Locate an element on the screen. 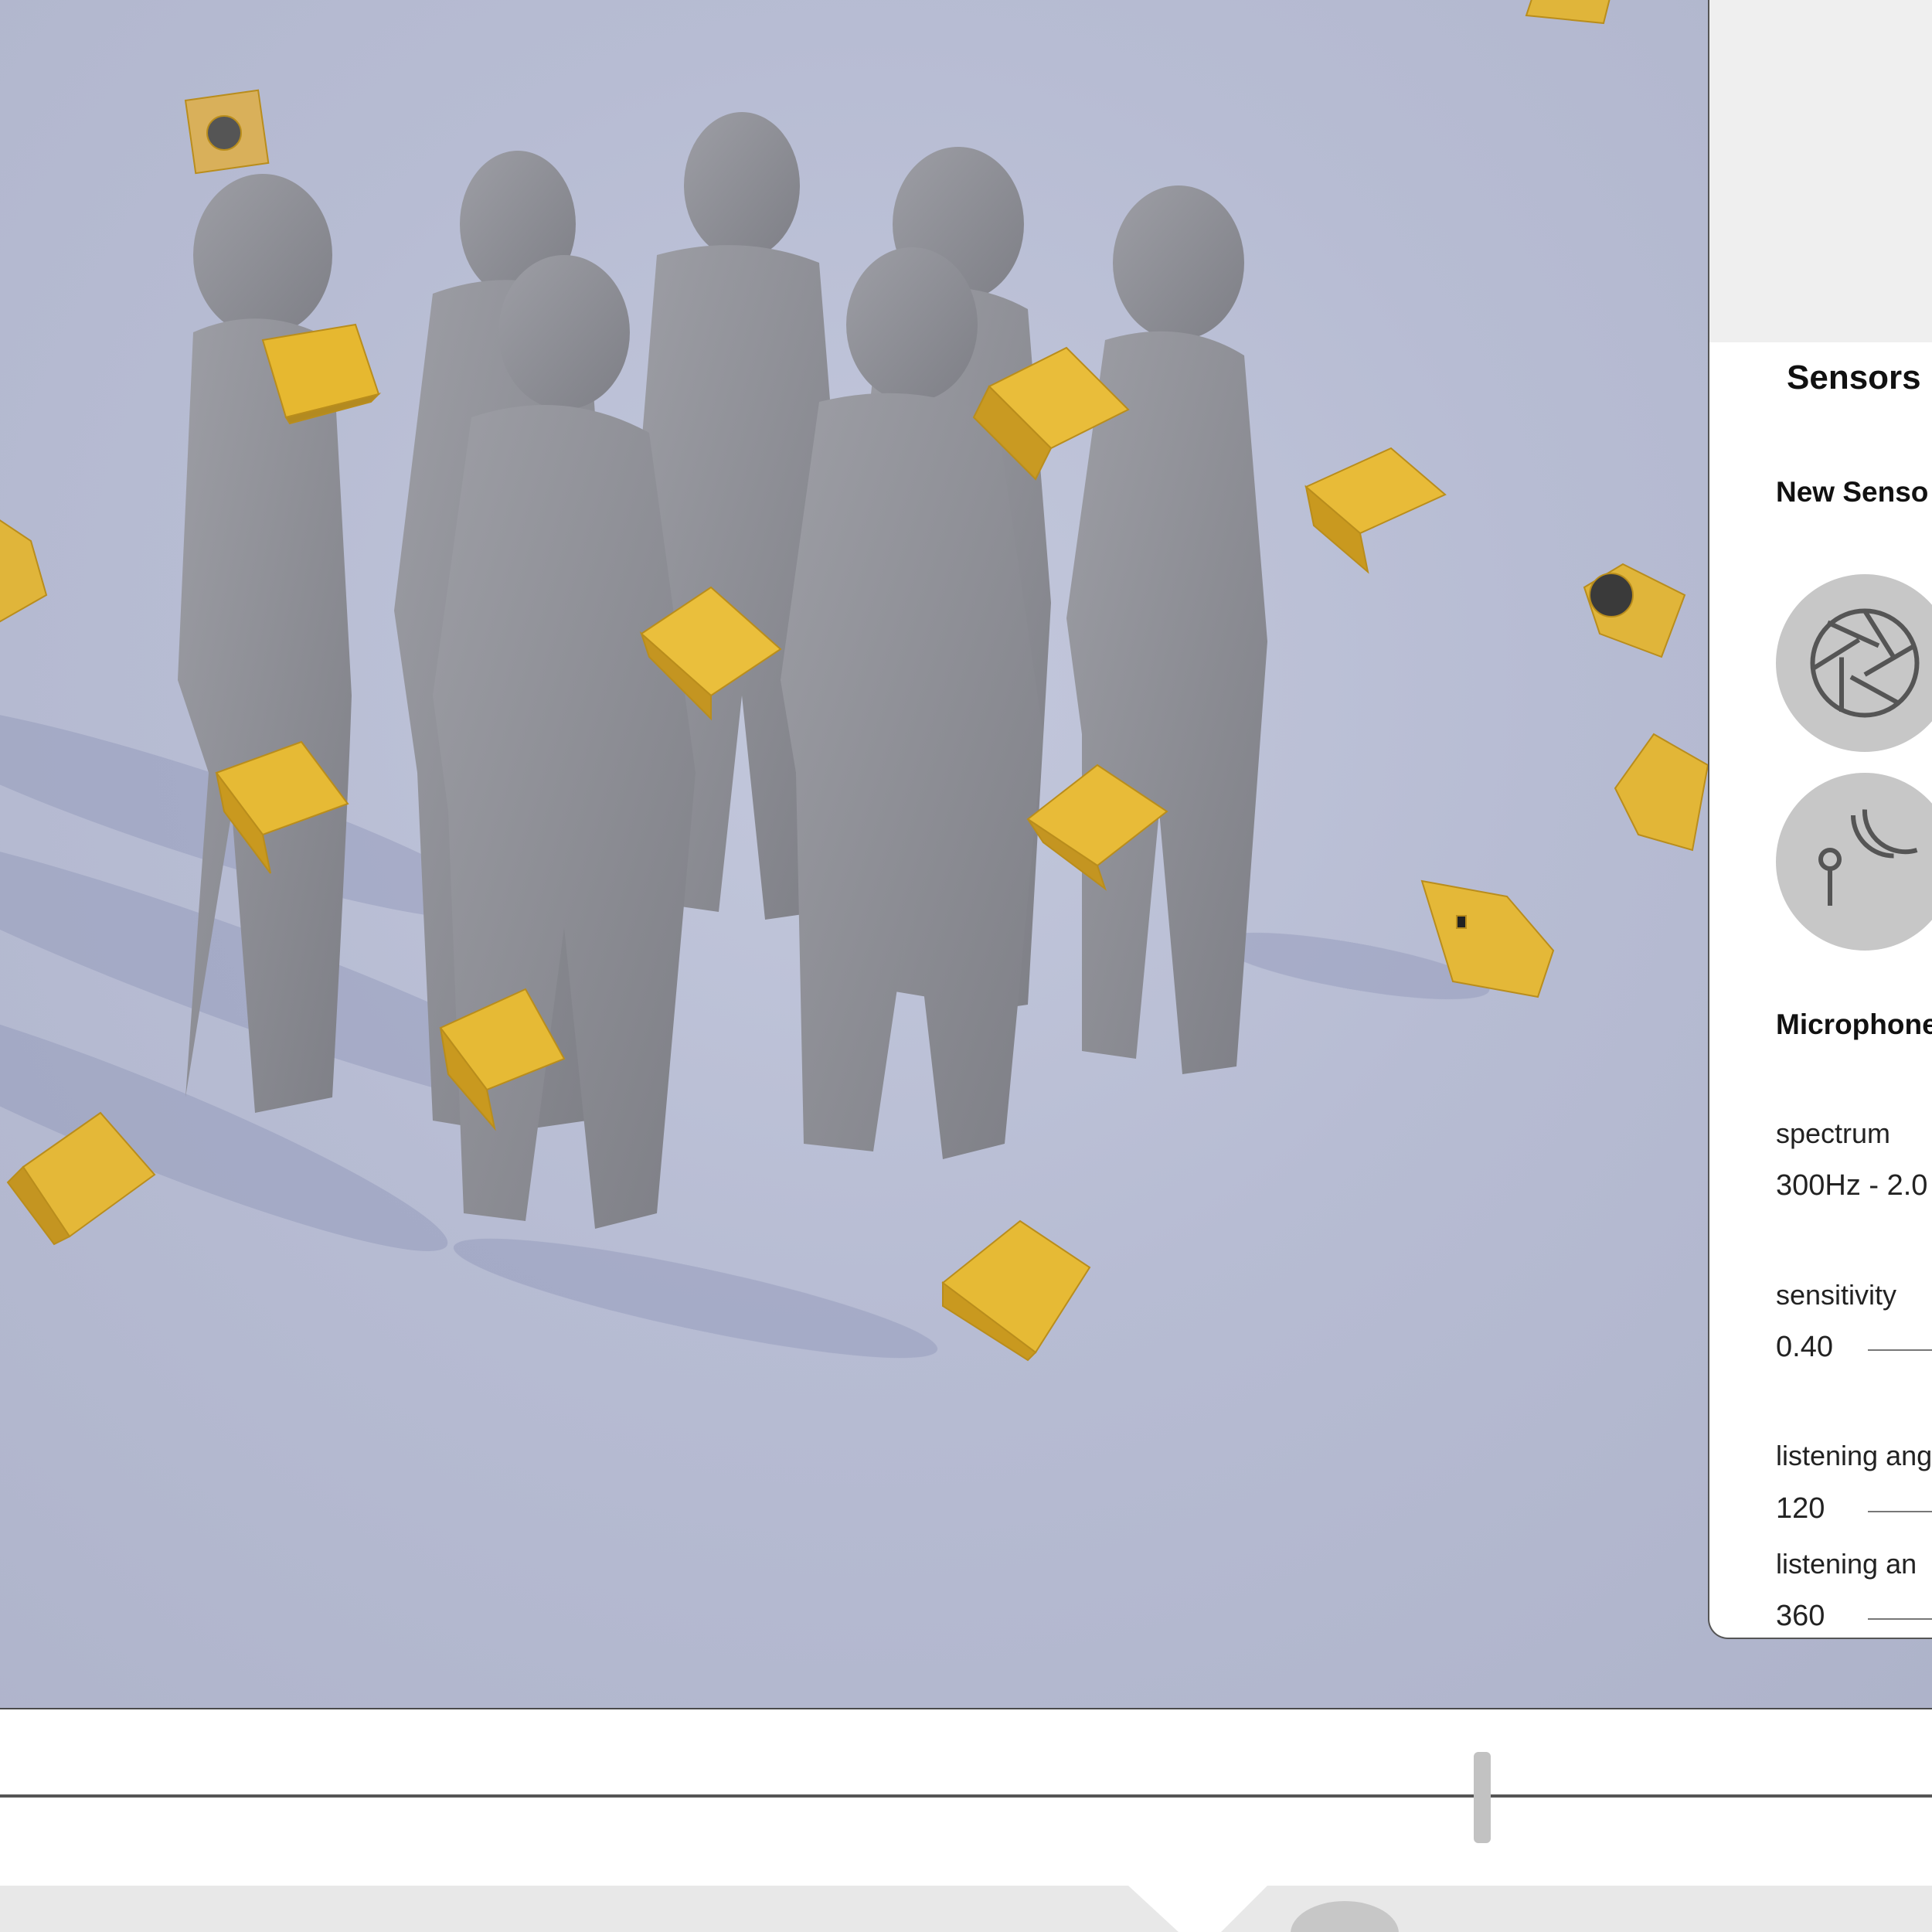 The image size is (1932, 1932). listening-angle-slider is located at coordinates (1900, 1511).